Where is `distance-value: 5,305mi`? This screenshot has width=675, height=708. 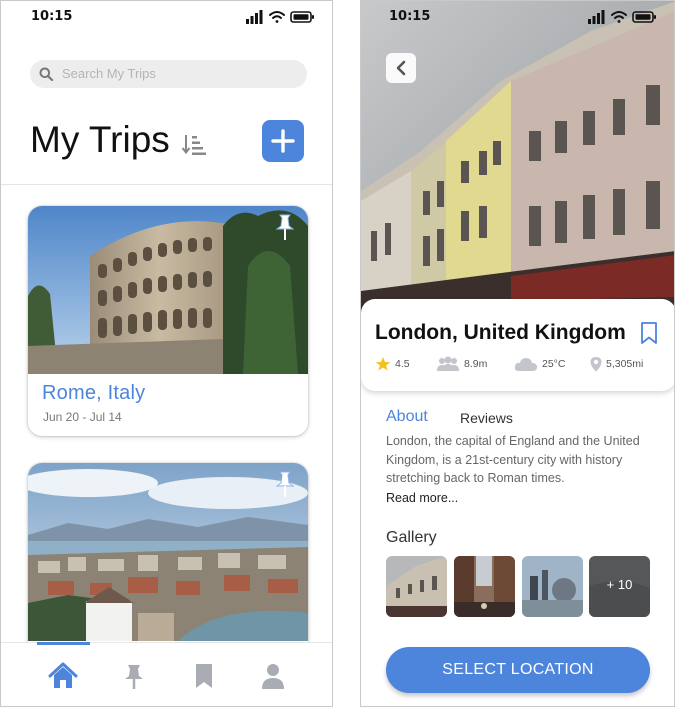
distance-value: 5,305mi is located at coordinates (625, 364).